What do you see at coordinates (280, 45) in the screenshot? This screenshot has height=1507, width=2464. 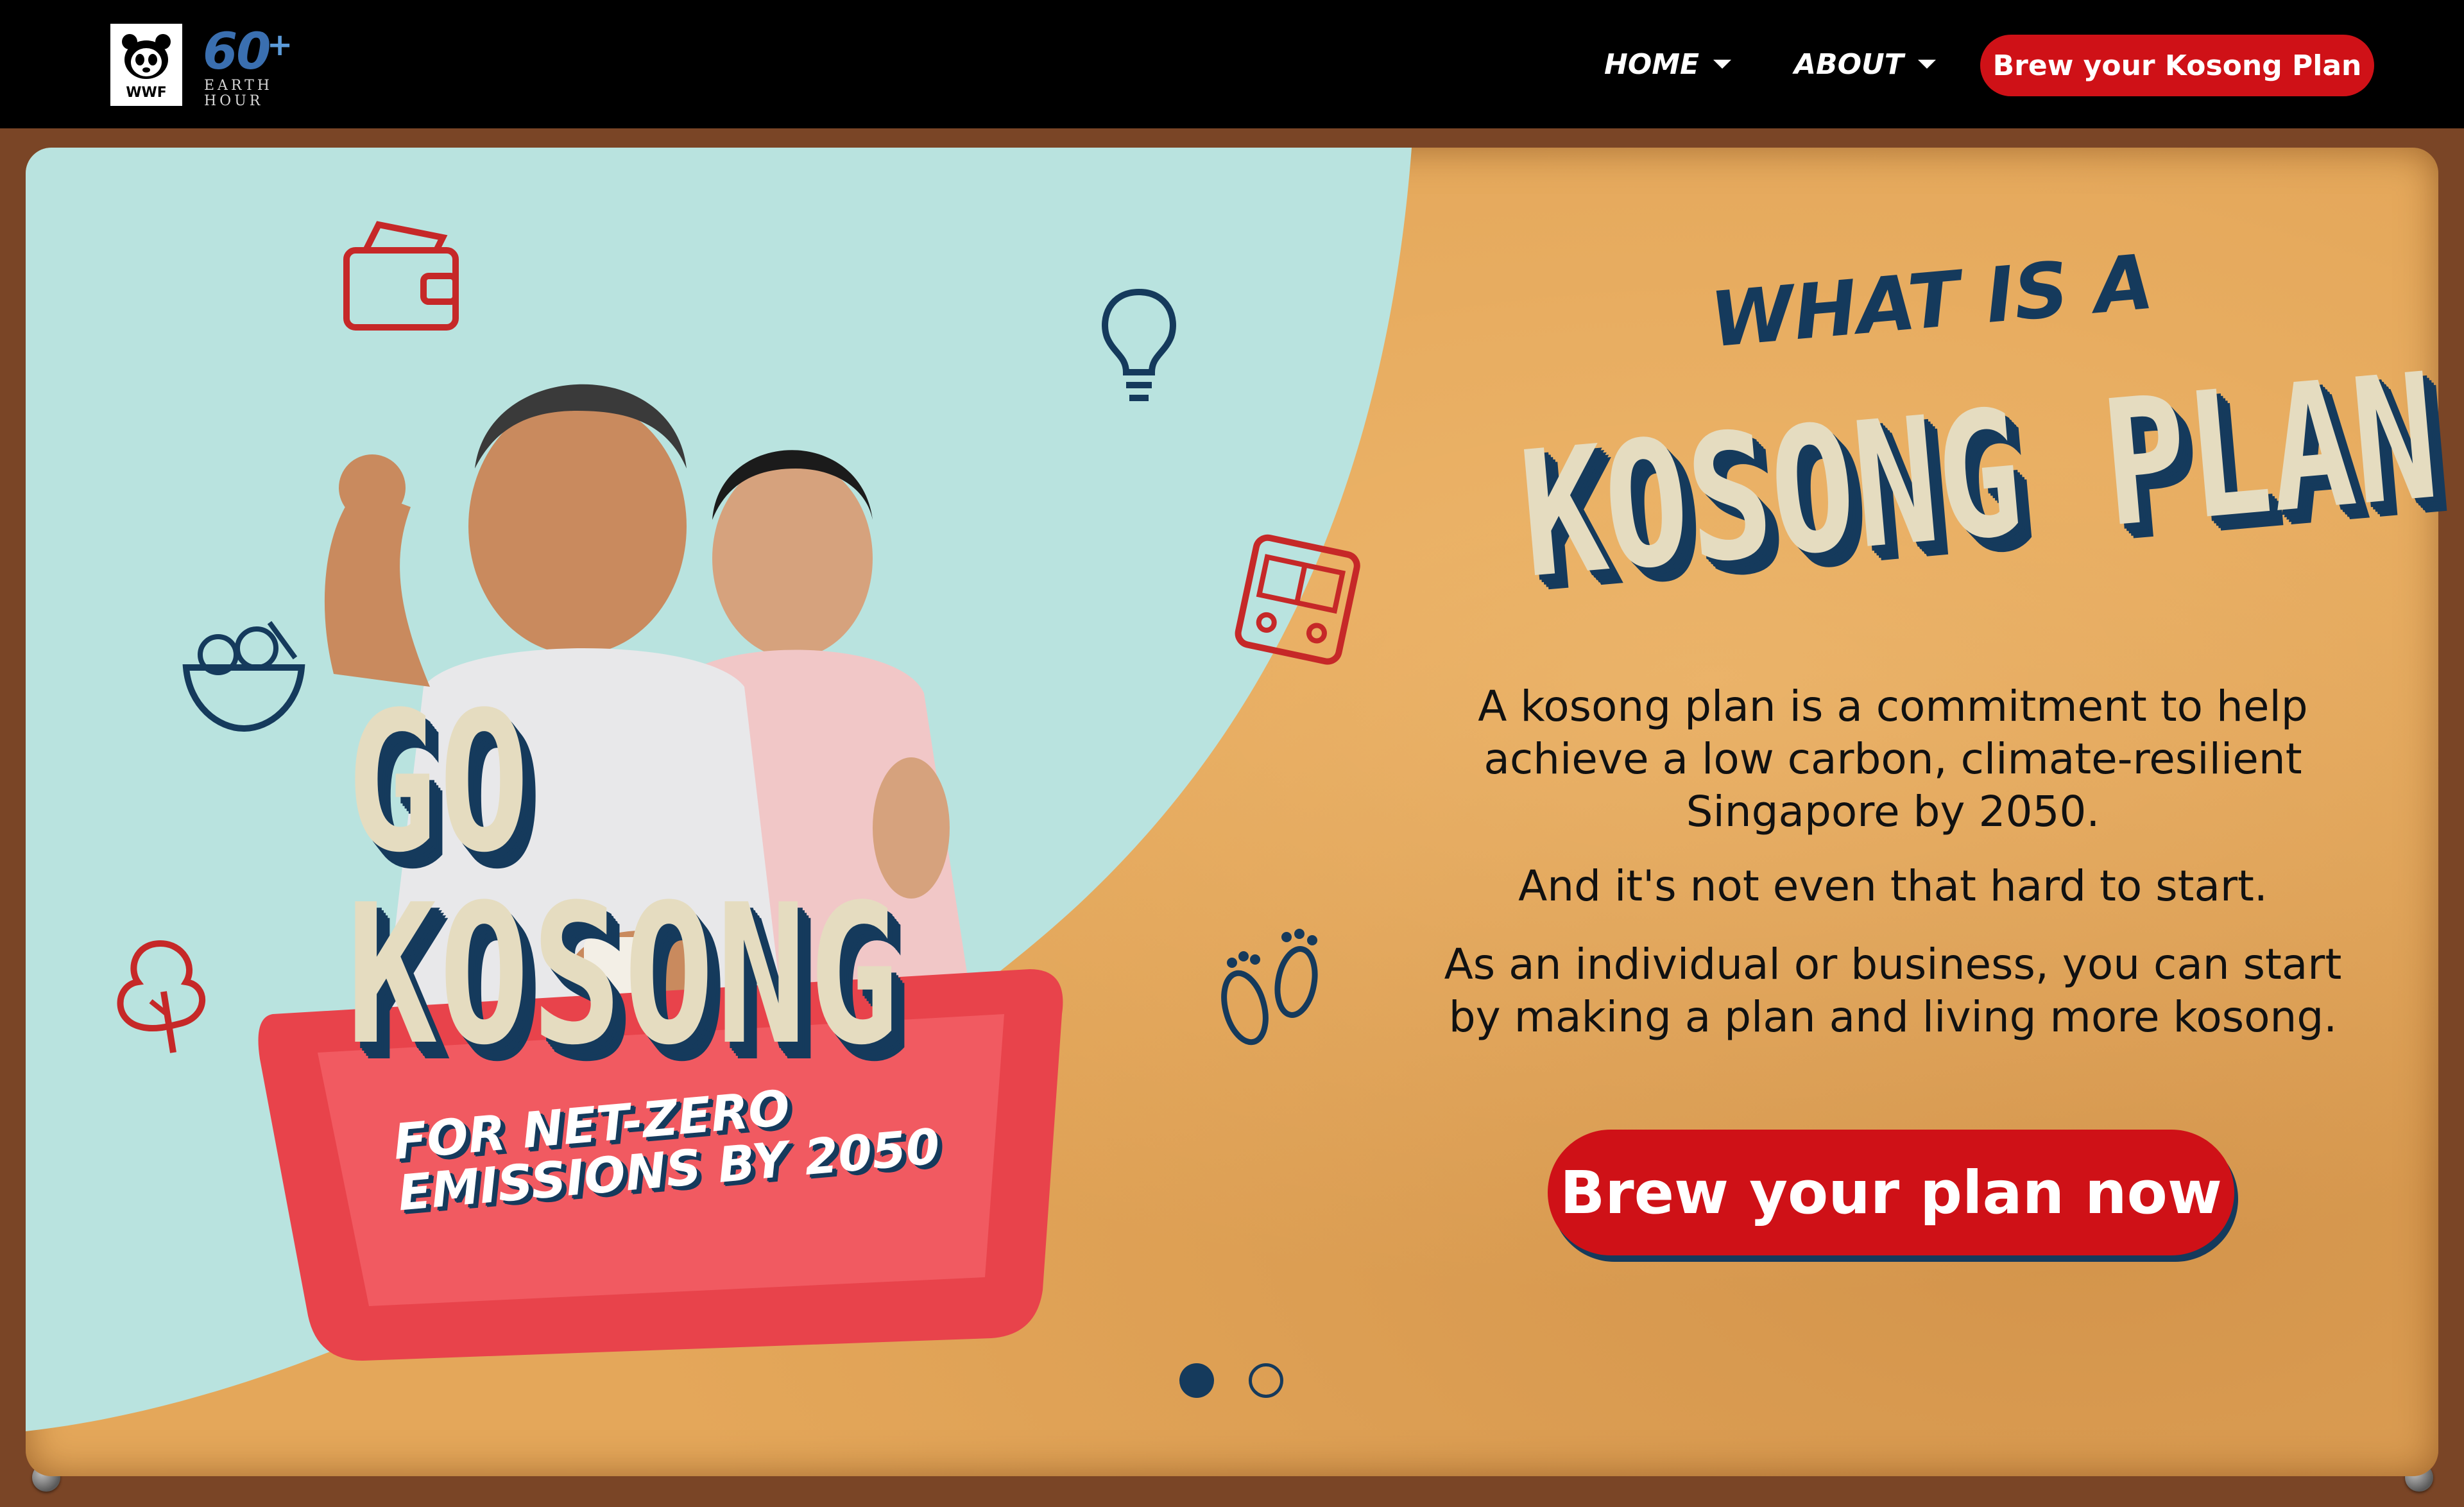 I see `earth-hour-plus: +` at bounding box center [280, 45].